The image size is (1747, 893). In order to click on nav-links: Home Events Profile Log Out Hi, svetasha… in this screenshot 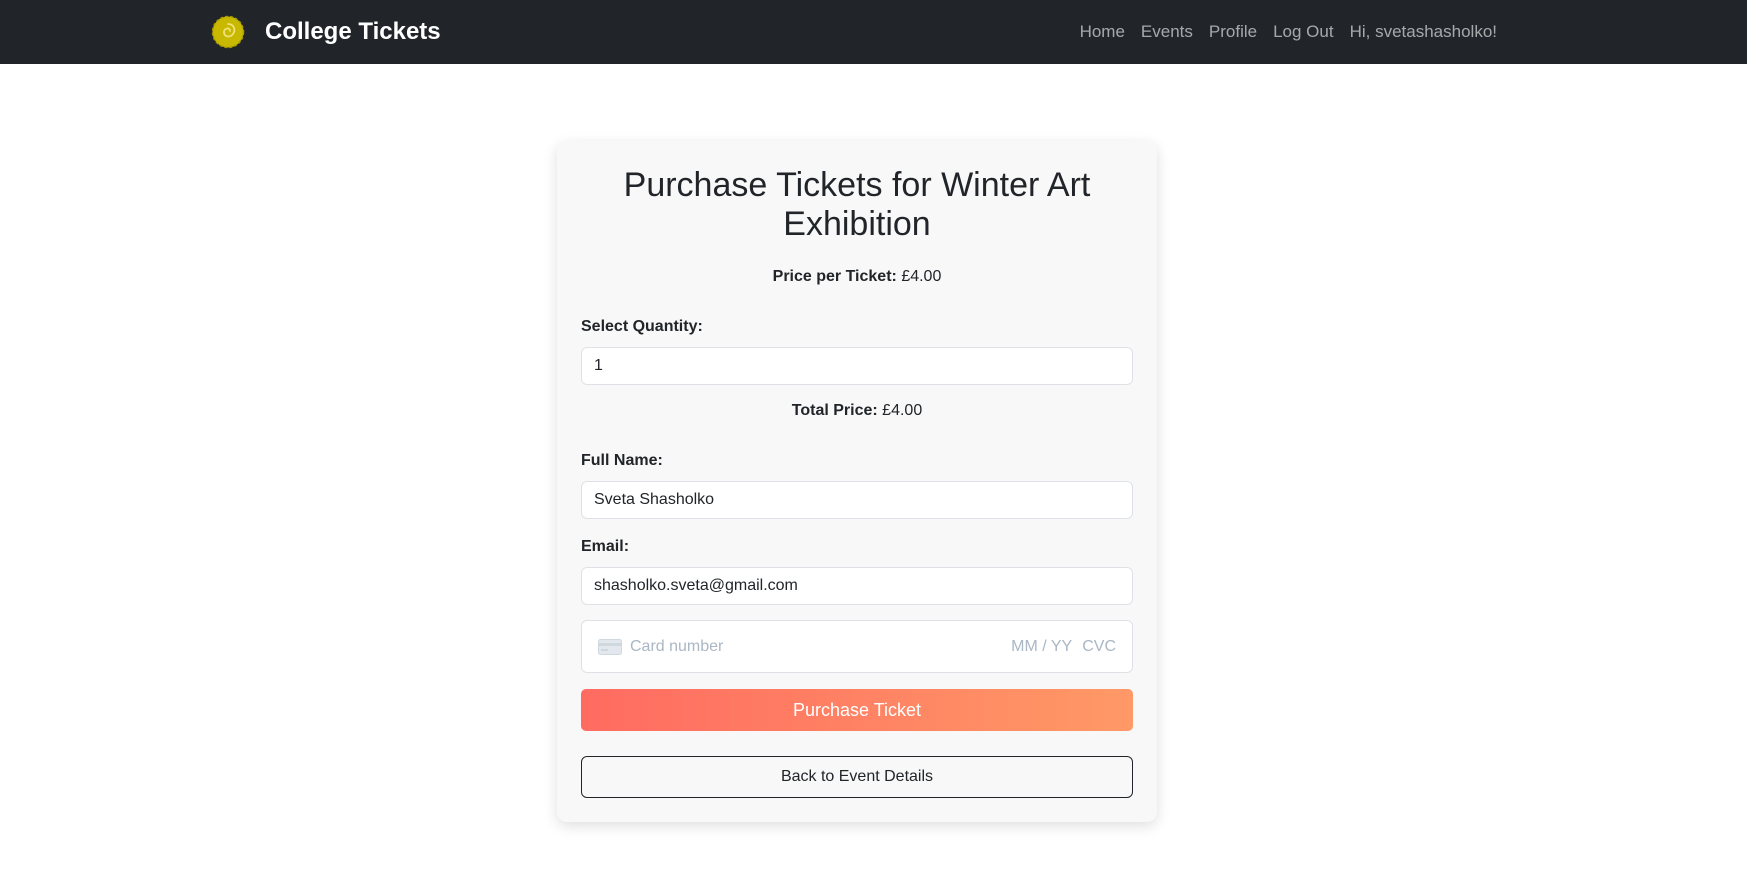, I will do `click(1280, 32)`.